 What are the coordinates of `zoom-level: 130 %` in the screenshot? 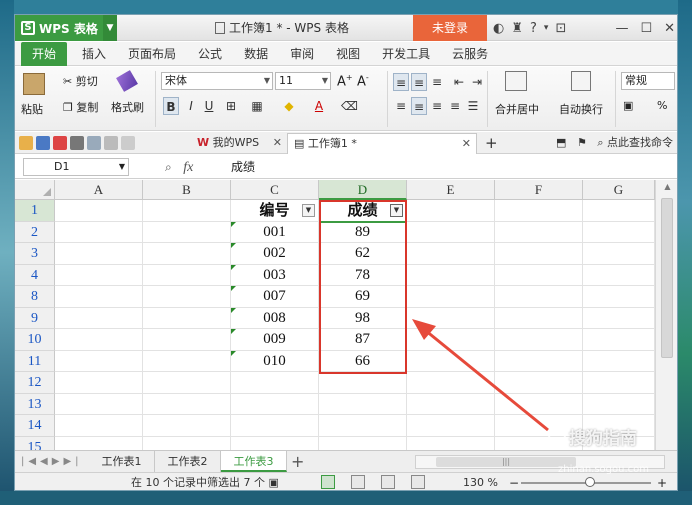 It's located at (480, 481).